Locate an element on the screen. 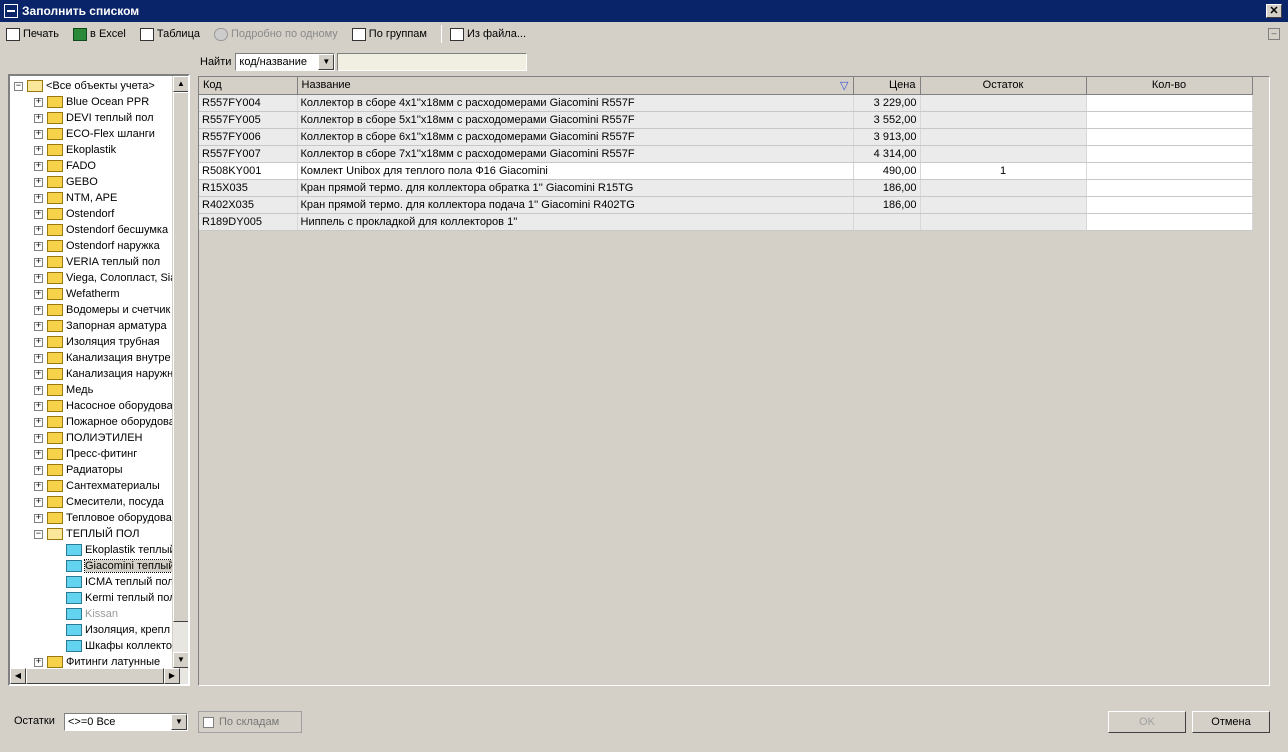 The width and height of the screenshot is (1288, 752). tree-item: + Ekoplastik is located at coordinates (75, 150).